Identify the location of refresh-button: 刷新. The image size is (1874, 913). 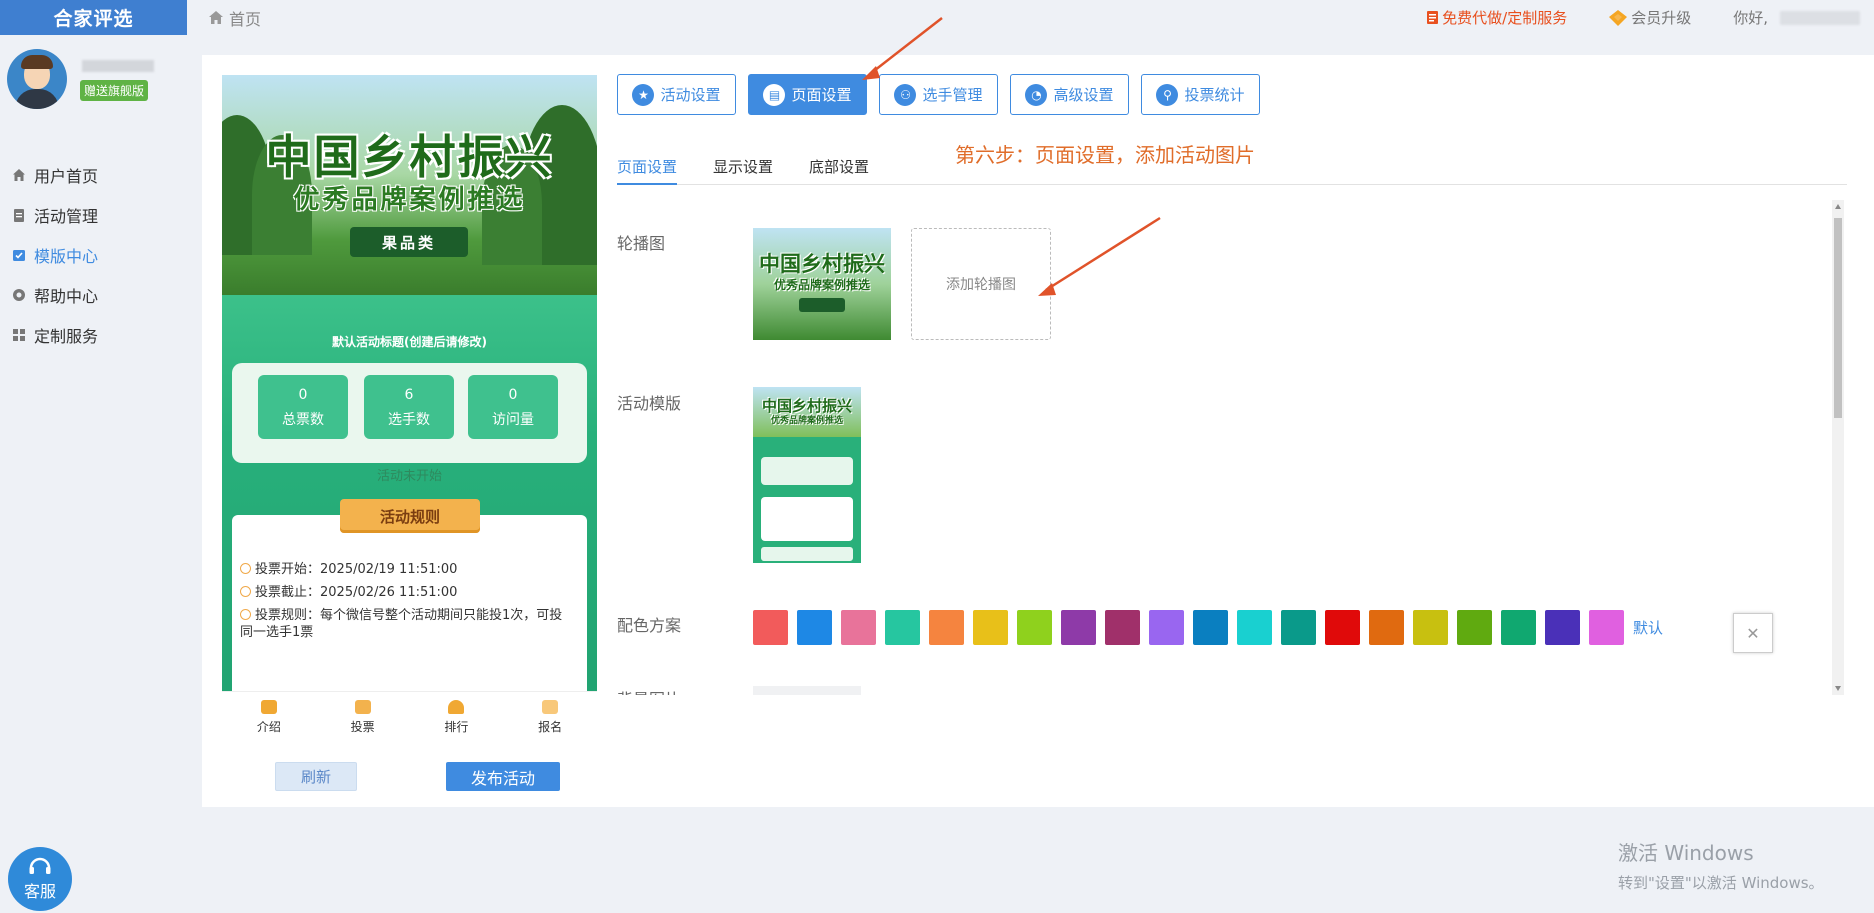
(316, 776).